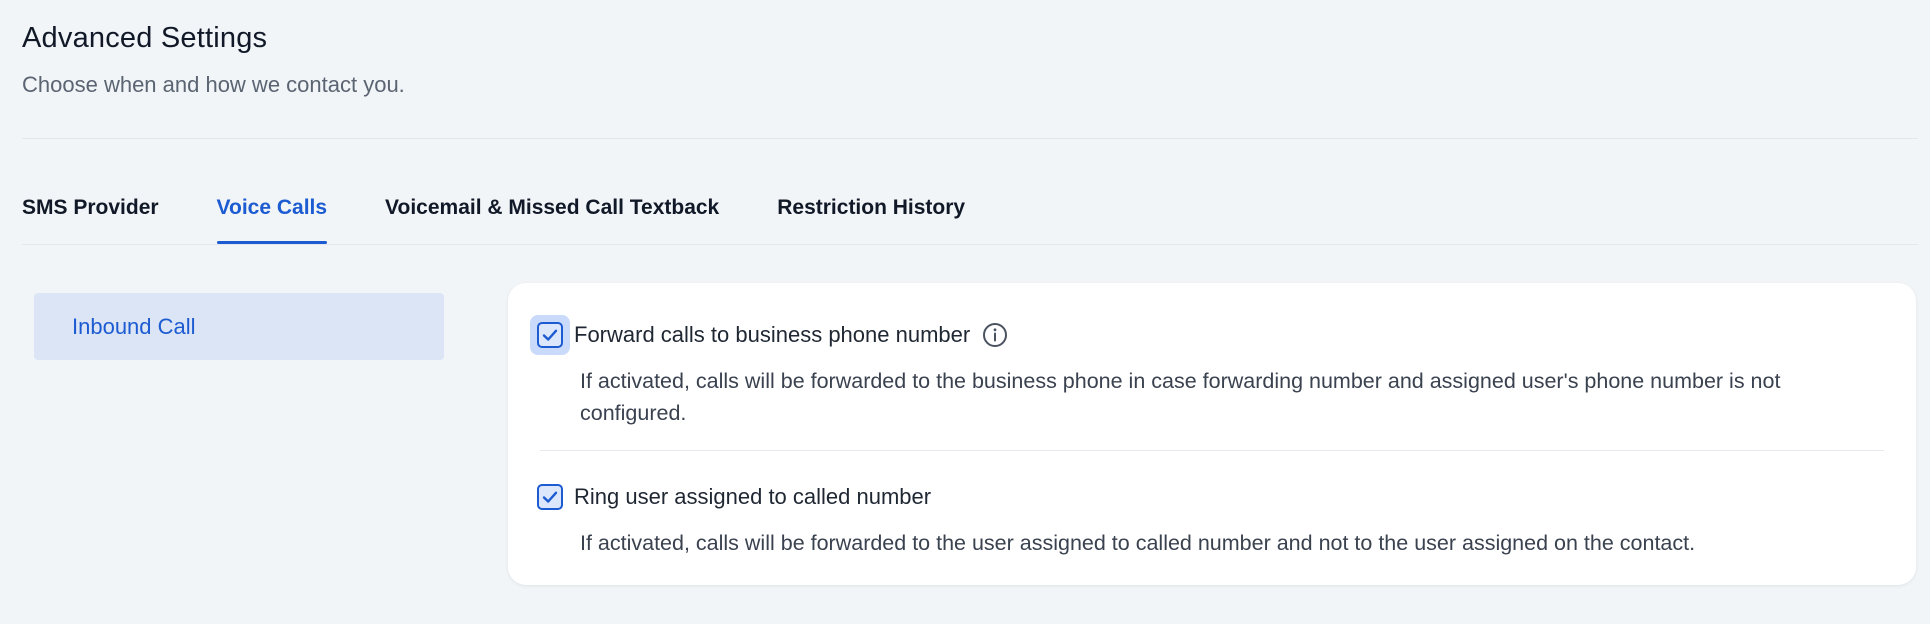 The width and height of the screenshot is (1930, 624). What do you see at coordinates (1212, 450) in the screenshot?
I see `options-divider` at bounding box center [1212, 450].